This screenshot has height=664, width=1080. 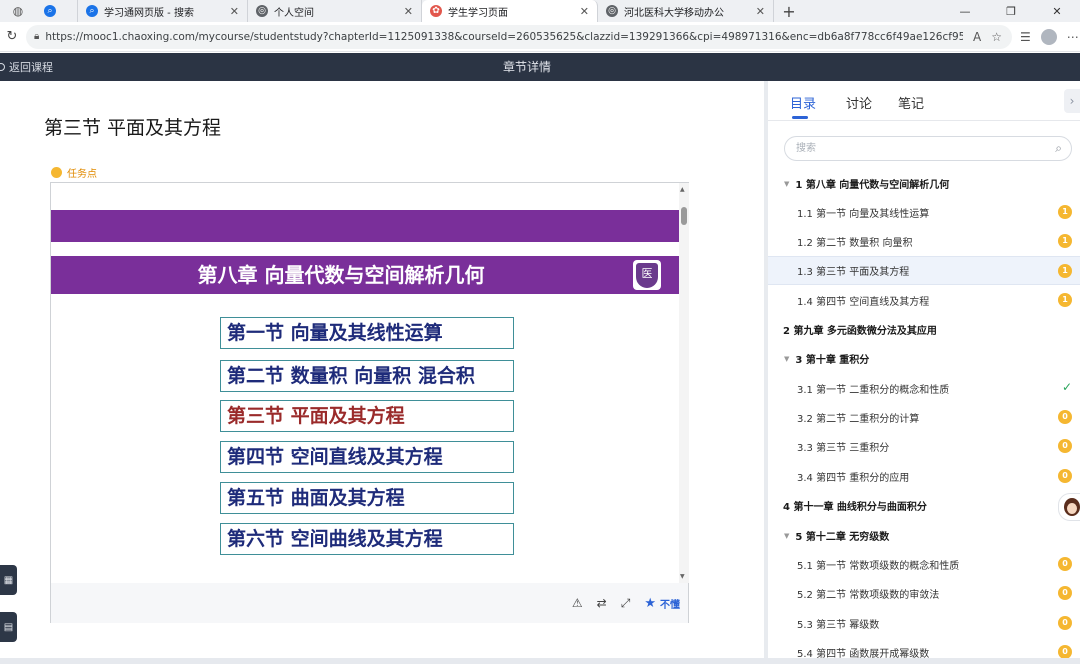 What do you see at coordinates (341, 275) in the screenshot?
I see `slide-chapter-title: 第八章 向量代数与空间解析几何` at bounding box center [341, 275].